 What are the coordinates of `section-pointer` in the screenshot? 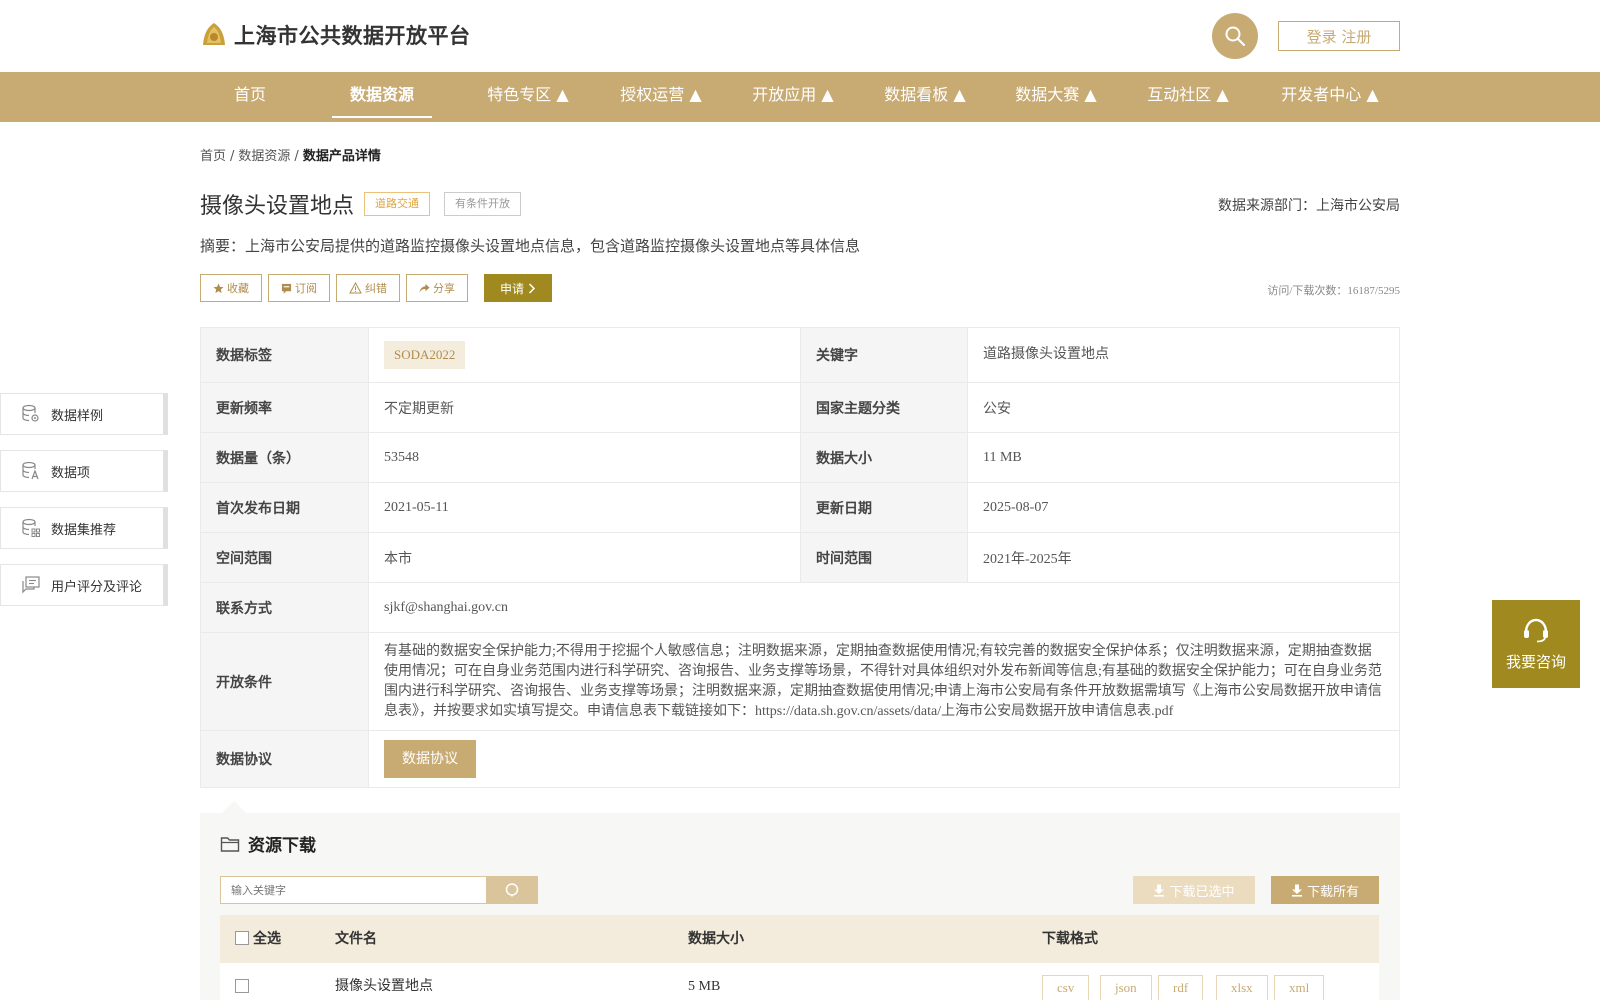 It's located at (234, 807).